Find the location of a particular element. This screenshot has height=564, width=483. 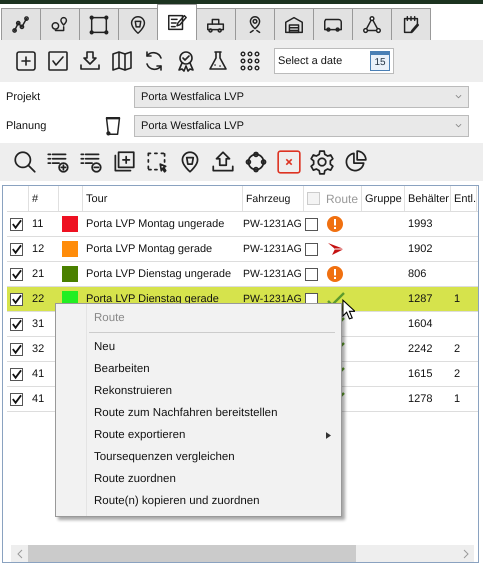

field-label: Planung is located at coordinates (27, 126).